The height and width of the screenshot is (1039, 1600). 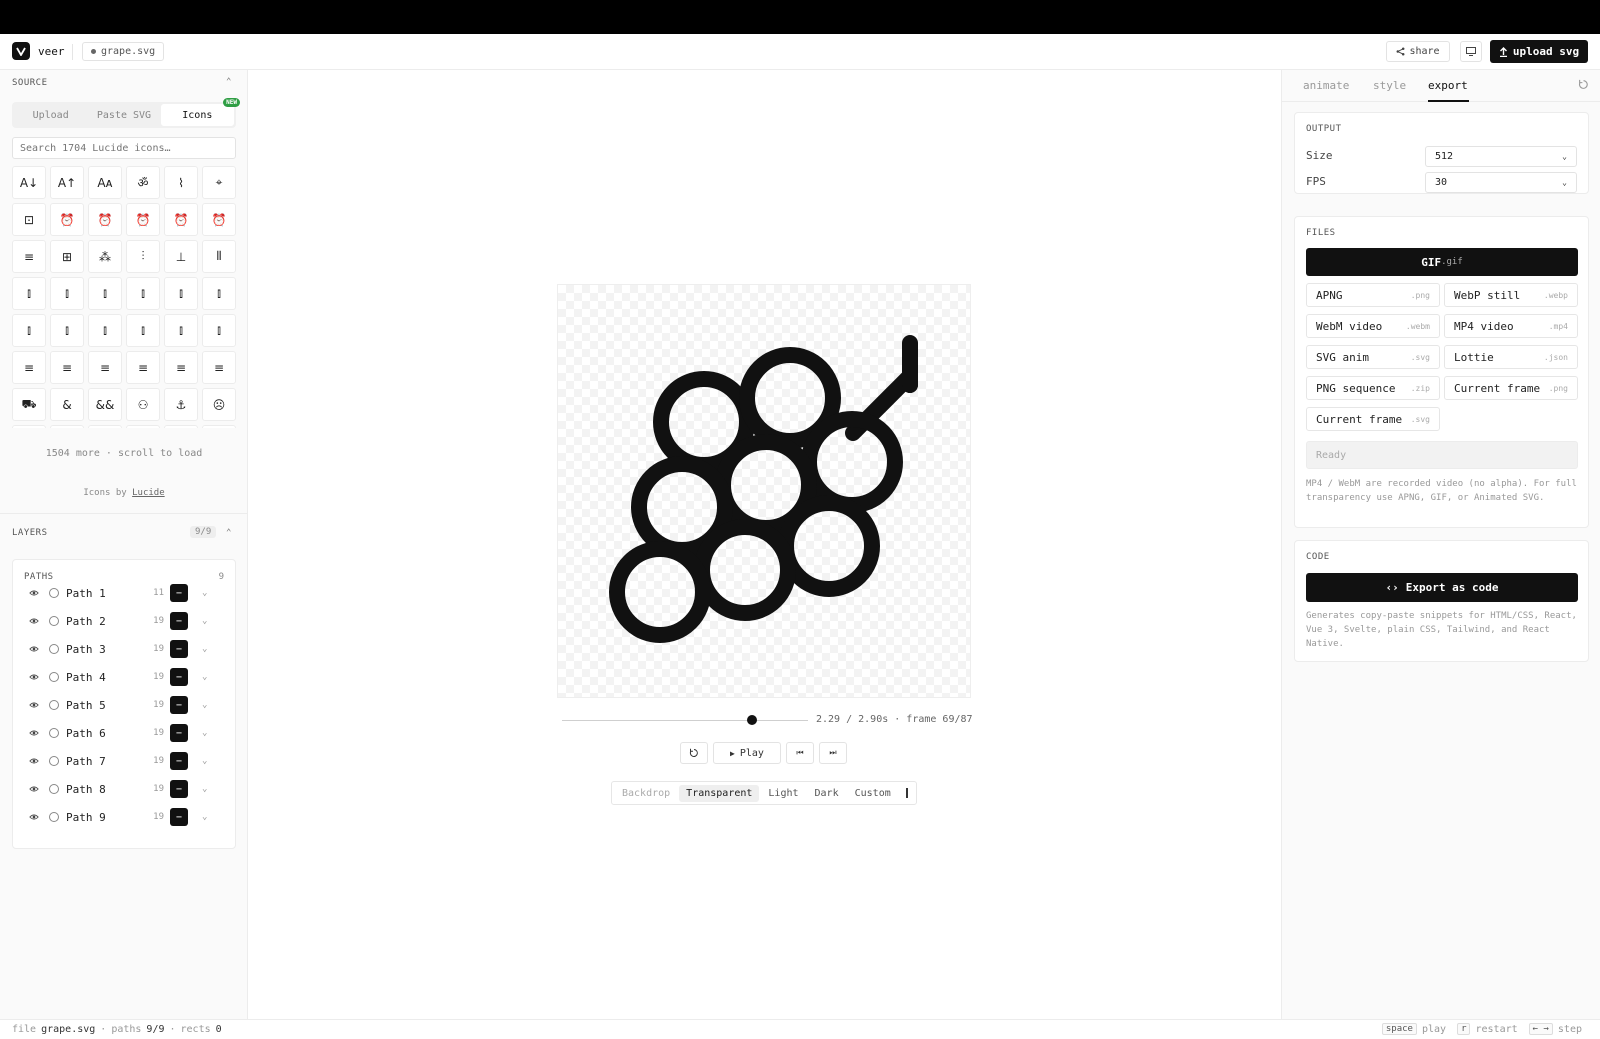 I want to click on tab-paste-svg: Paste SVG, so click(x=123, y=115).